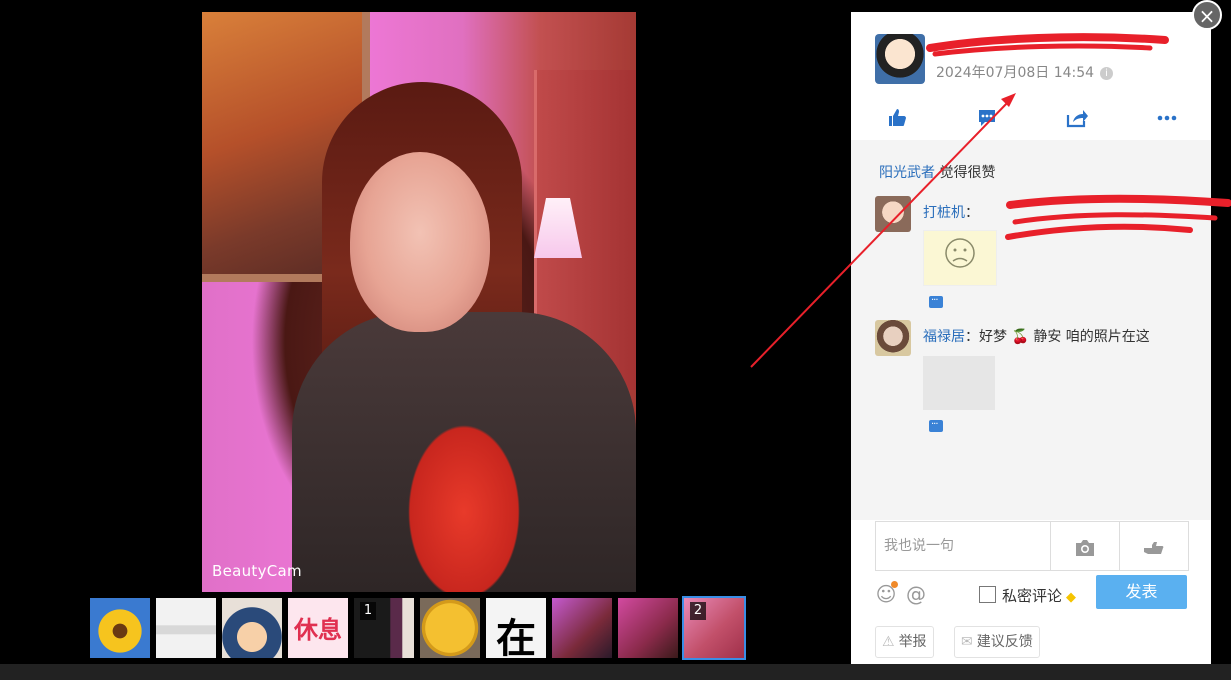 The image size is (1231, 680). What do you see at coordinates (916, 594) in the screenshot?
I see `mention-icon: @` at bounding box center [916, 594].